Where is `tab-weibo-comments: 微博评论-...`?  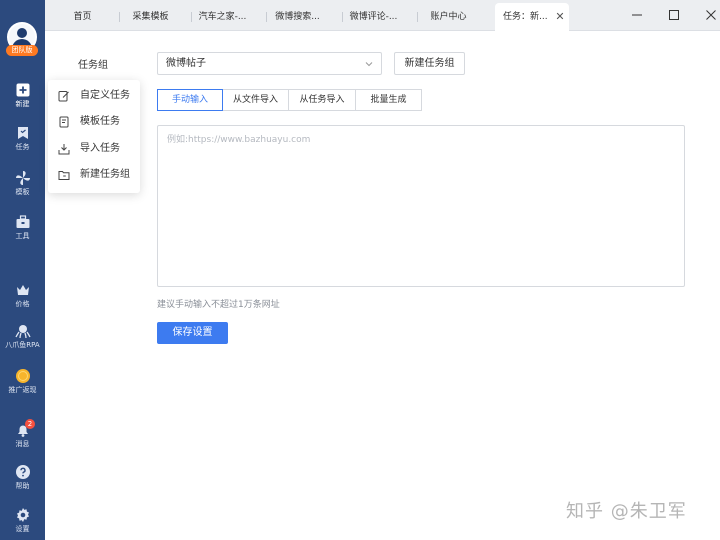 tab-weibo-comments: 微博评论-... is located at coordinates (373, 17).